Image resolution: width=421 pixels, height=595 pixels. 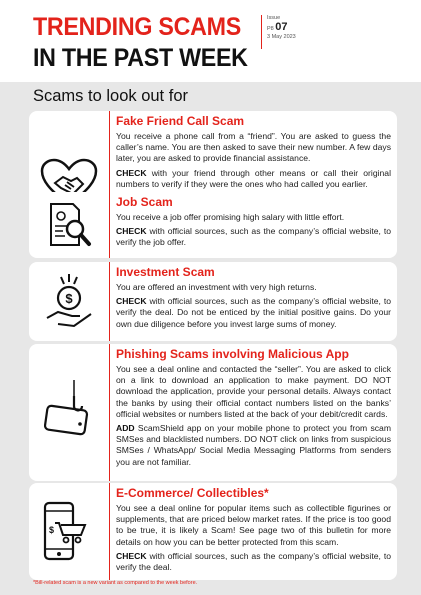 What do you see at coordinates (144, 202) in the screenshot?
I see `card-title: Job Scam` at bounding box center [144, 202].